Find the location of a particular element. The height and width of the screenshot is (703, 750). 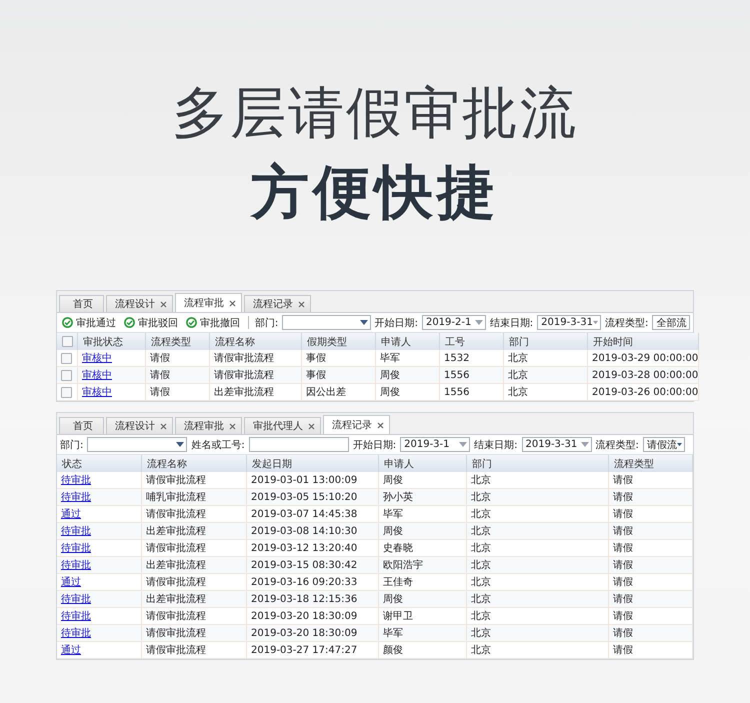

headline: 多层请假审批流 is located at coordinates (375, 114).